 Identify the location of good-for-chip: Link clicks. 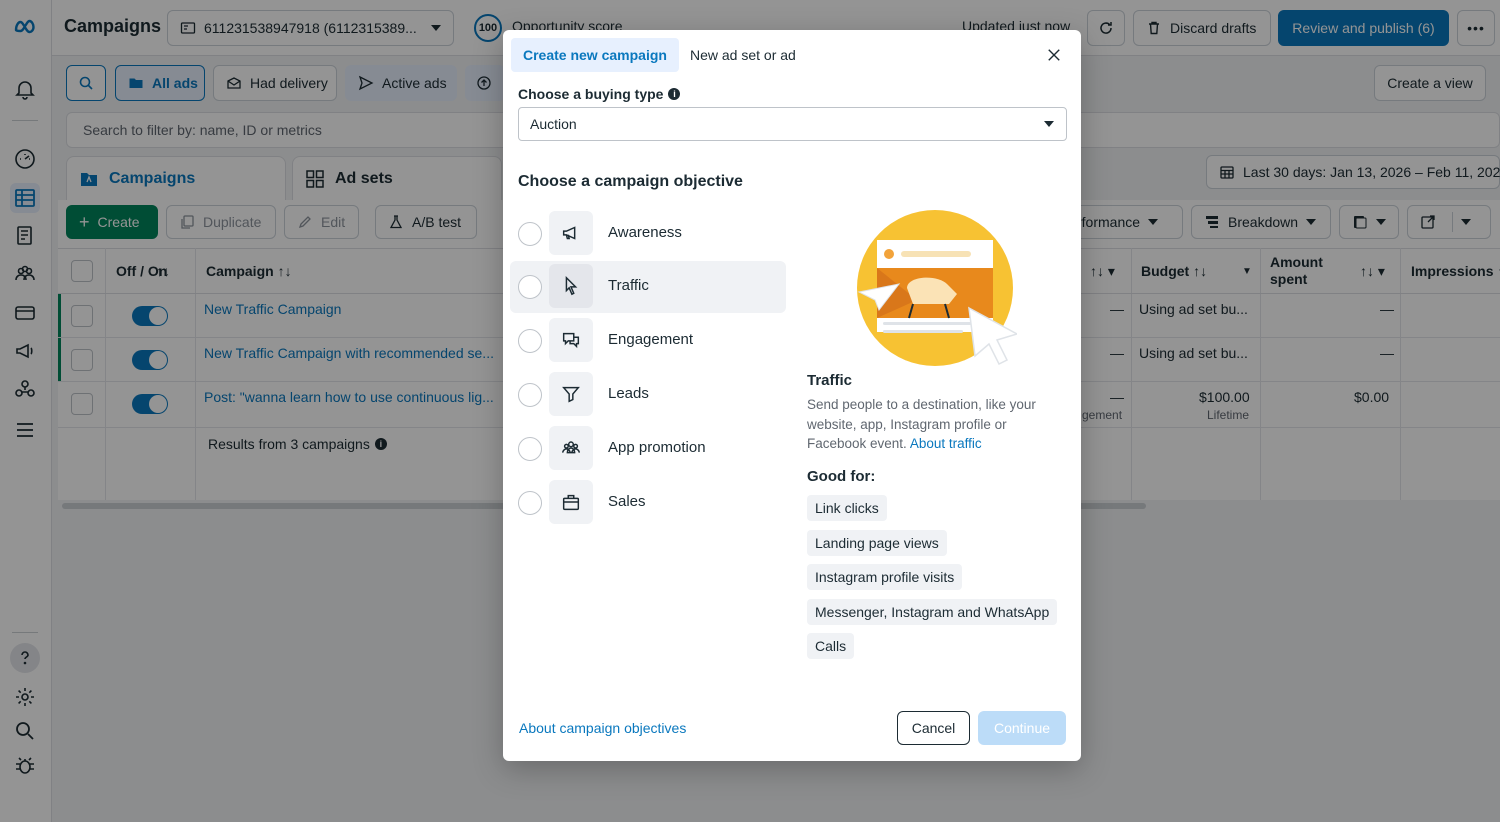
(847, 508).